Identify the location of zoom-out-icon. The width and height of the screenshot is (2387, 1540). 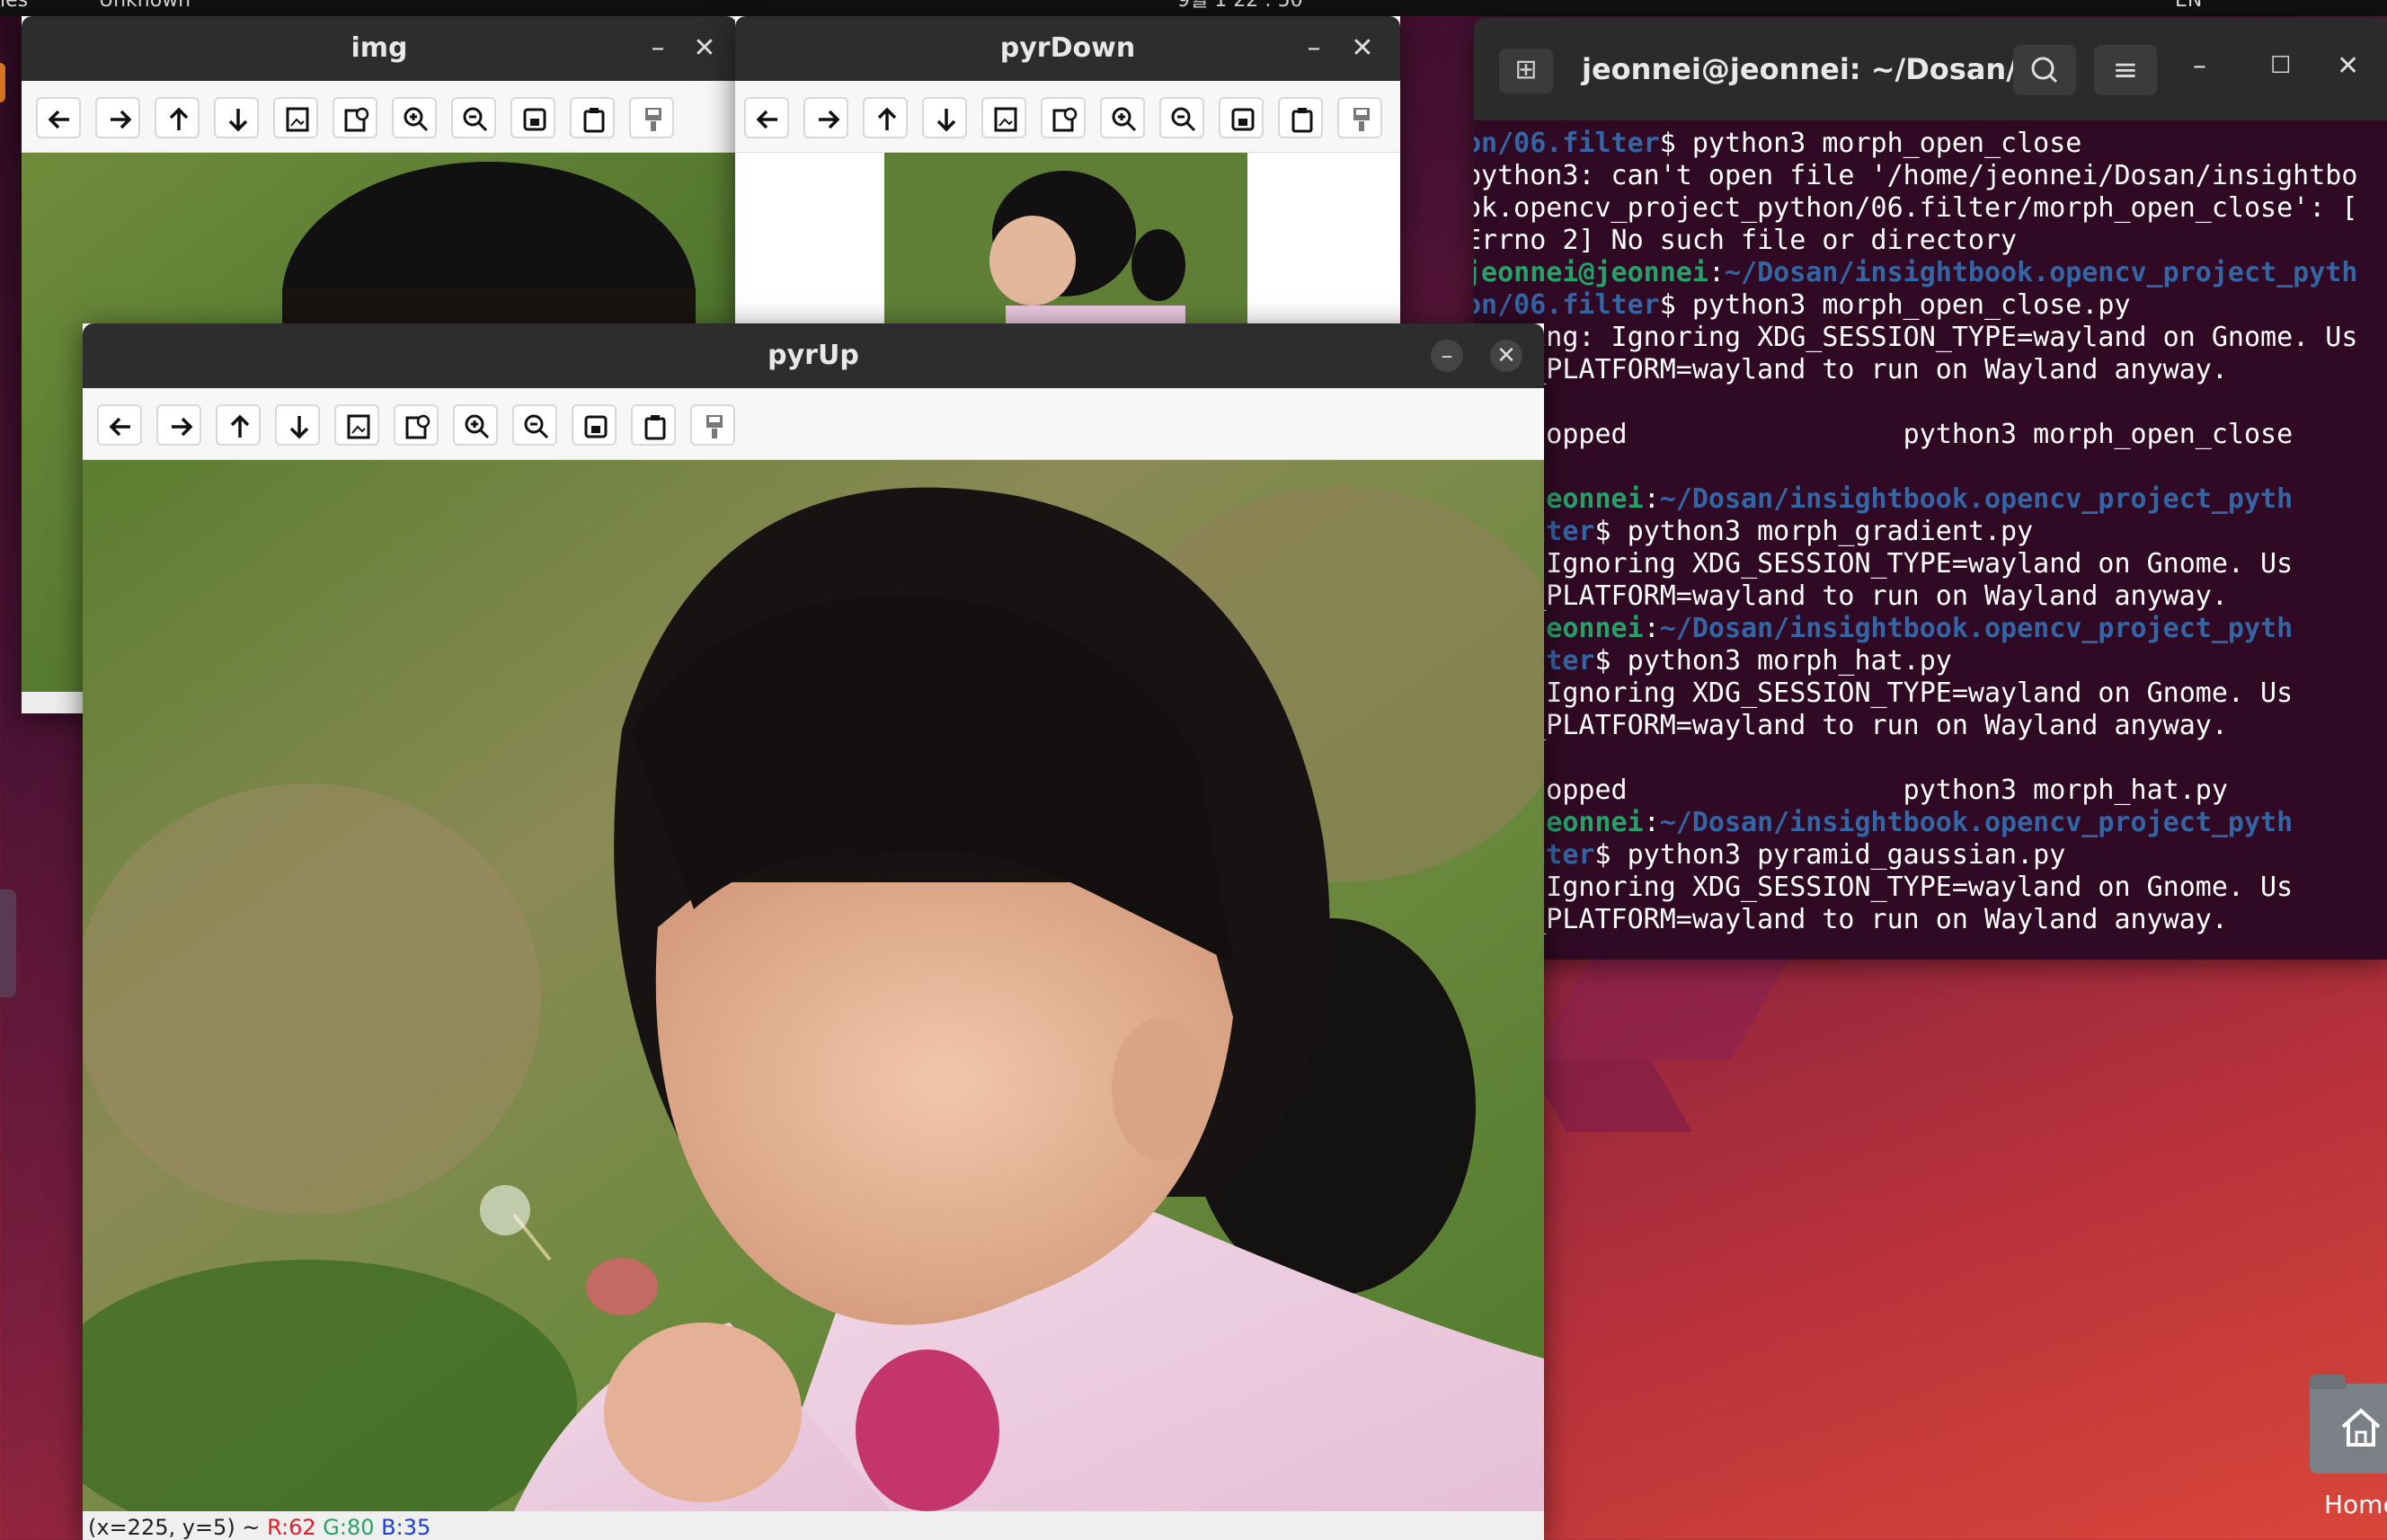
(1183, 119).